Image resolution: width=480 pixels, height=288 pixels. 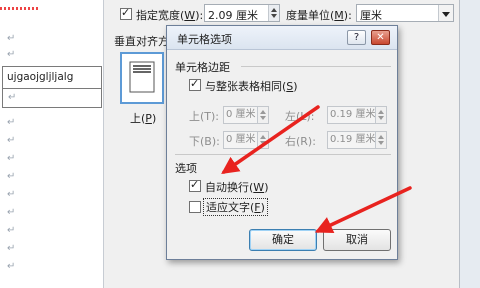 I want to click on preferred-width-label: 指定宽度(W):, so click(x=170, y=15).